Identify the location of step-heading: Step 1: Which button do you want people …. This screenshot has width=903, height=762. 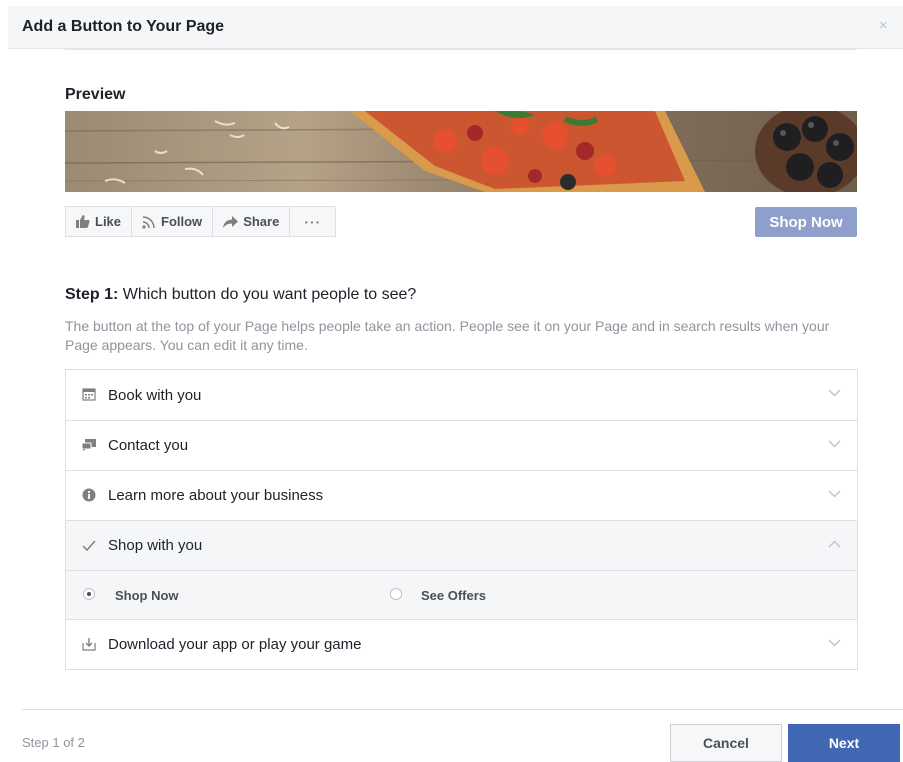
(240, 295).